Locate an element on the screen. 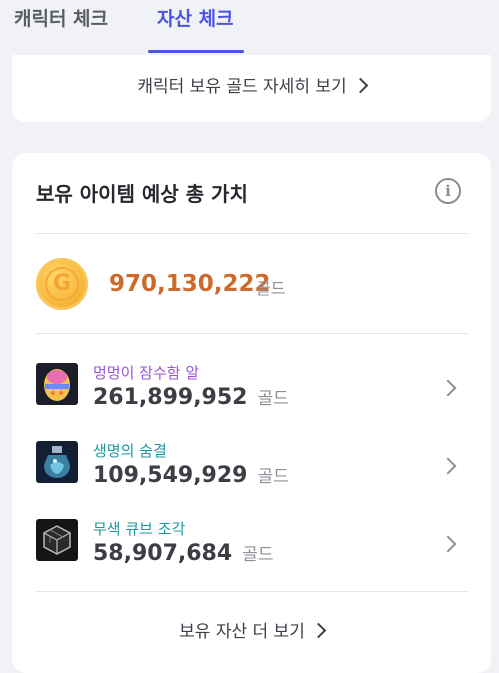  item-value: 109,549,929 골드 is located at coordinates (191, 475).